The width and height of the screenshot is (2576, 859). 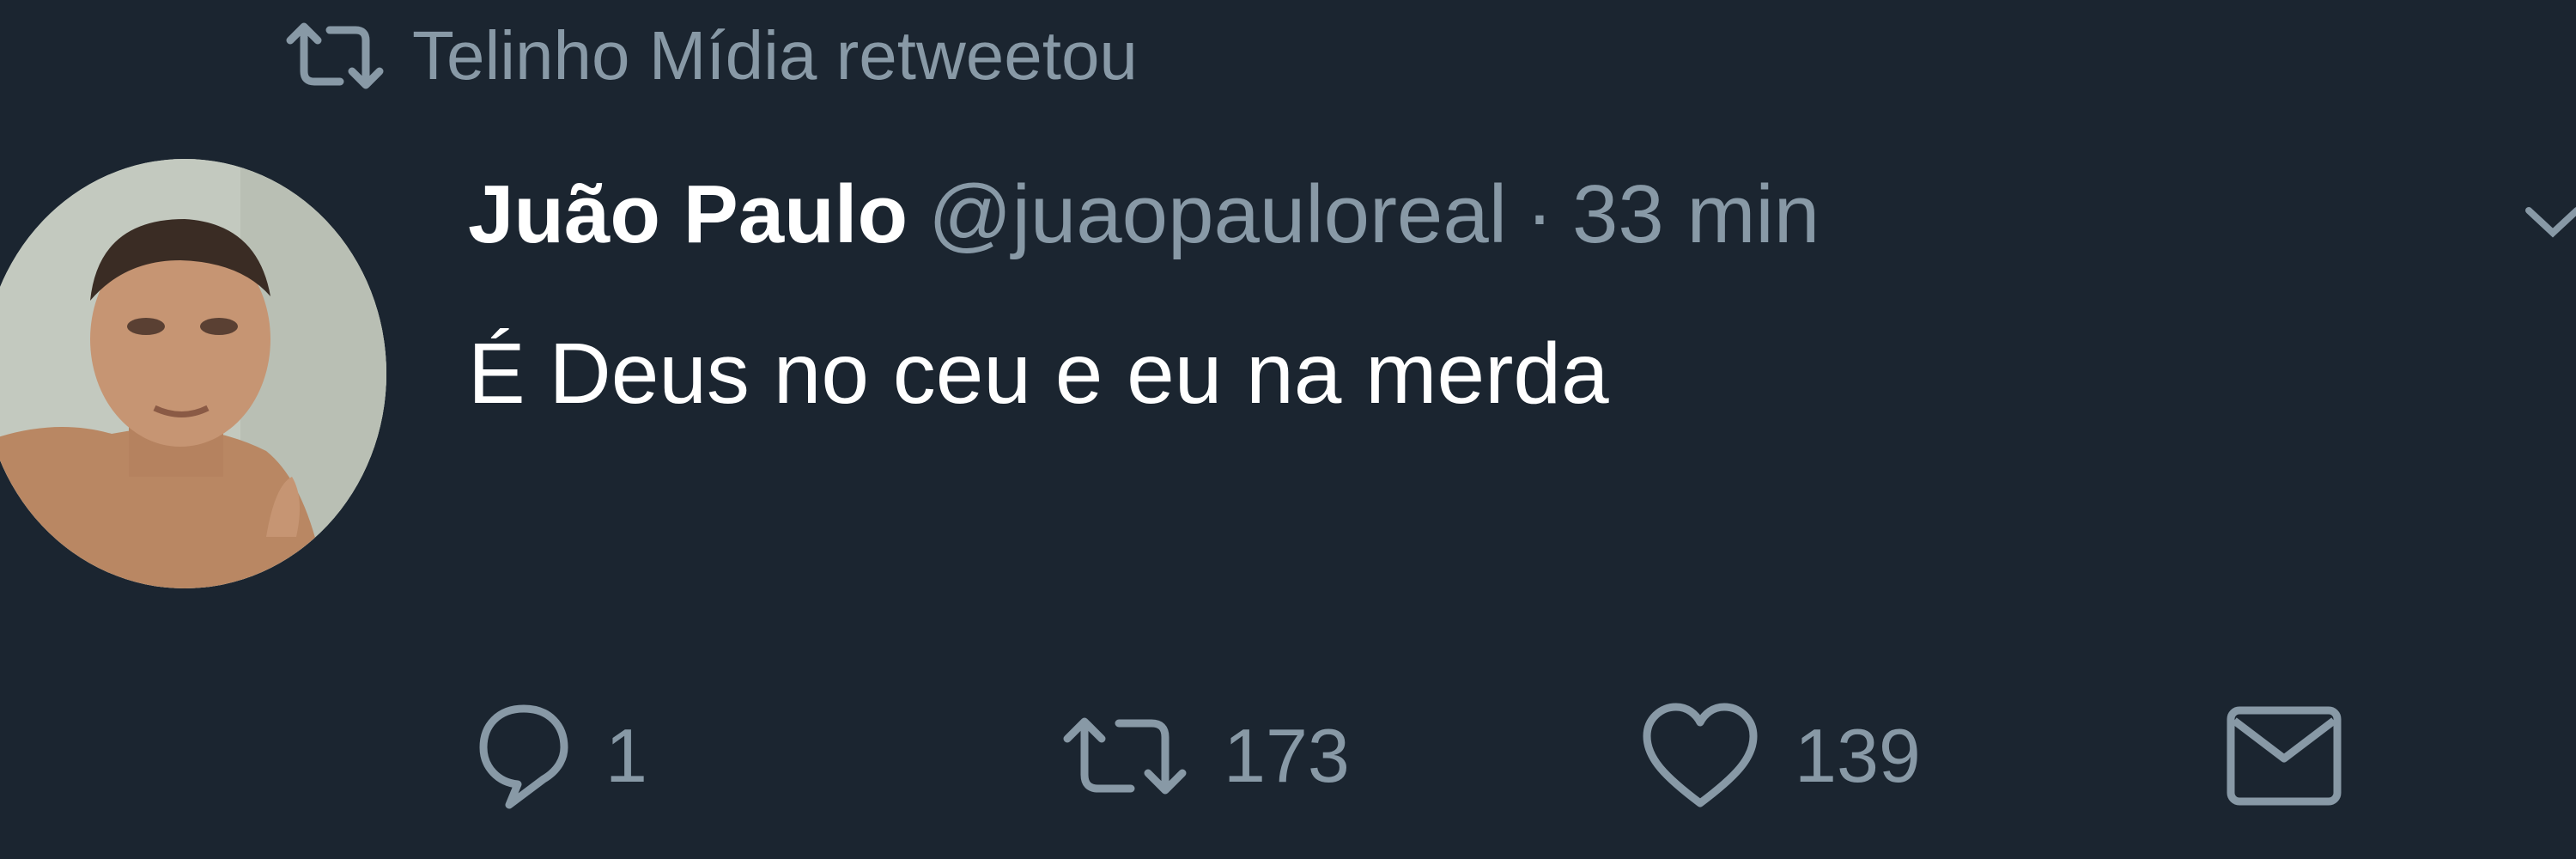 What do you see at coordinates (524, 756) in the screenshot?
I see `reply-icon` at bounding box center [524, 756].